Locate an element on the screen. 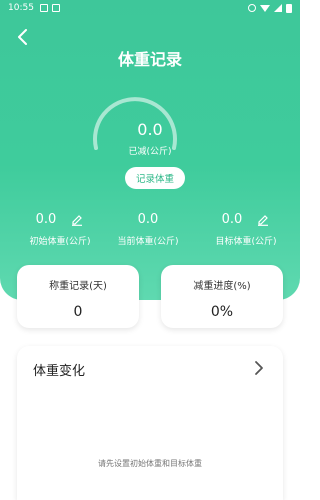 Image resolution: width=320 pixels, height=500 pixels. status-time: 10:55 is located at coordinates (21, 8).